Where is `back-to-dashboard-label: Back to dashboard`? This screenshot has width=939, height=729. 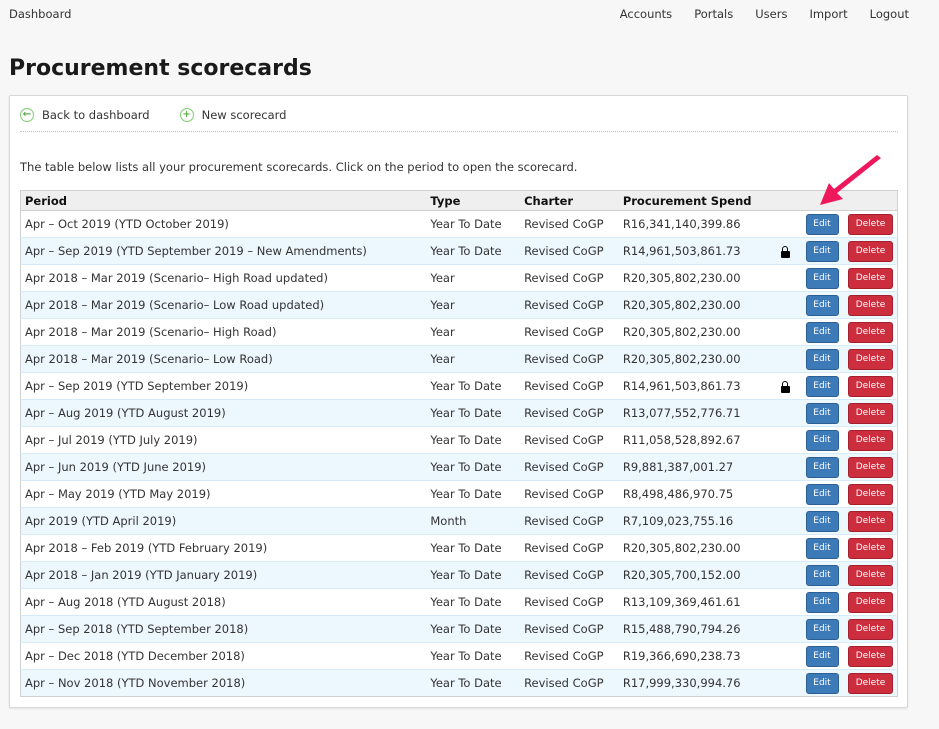 back-to-dashboard-label: Back to dashboard is located at coordinates (96, 115).